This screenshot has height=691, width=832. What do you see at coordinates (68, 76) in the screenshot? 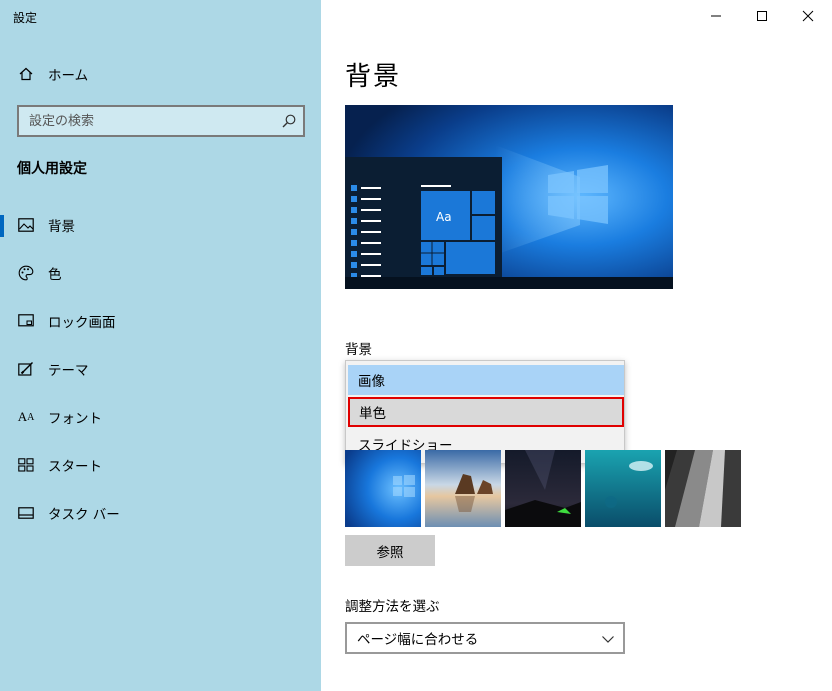
I see `sidebar-item-label: ホーム` at bounding box center [68, 76].